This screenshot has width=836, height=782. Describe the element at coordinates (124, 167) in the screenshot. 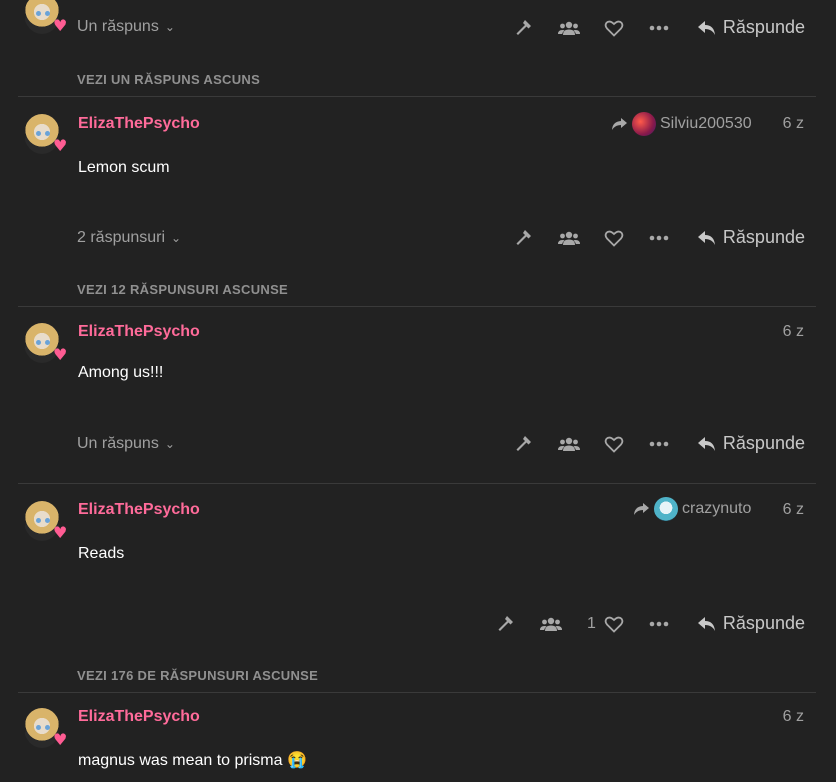

I see `comment-text: Lemon scum` at that location.